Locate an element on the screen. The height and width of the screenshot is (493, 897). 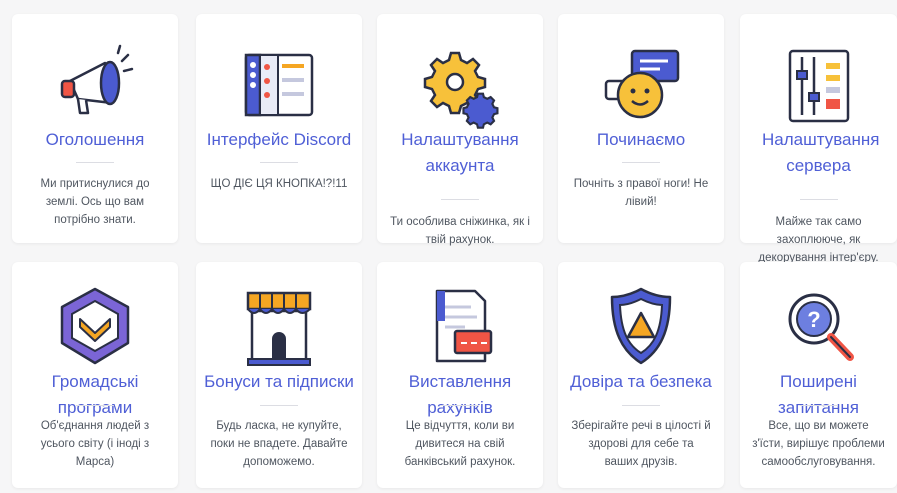
smiley-chat-icon is located at coordinates (641, 86).